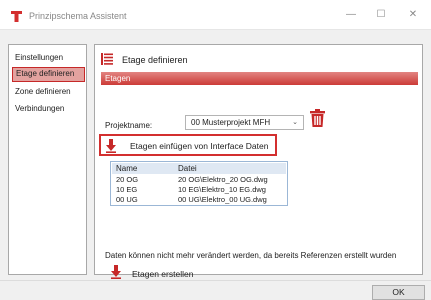 Image resolution: width=431 pixels, height=300 pixels. What do you see at coordinates (48, 91) in the screenshot?
I see `sidebar-item-zone-definieren: Zone definieren` at bounding box center [48, 91].